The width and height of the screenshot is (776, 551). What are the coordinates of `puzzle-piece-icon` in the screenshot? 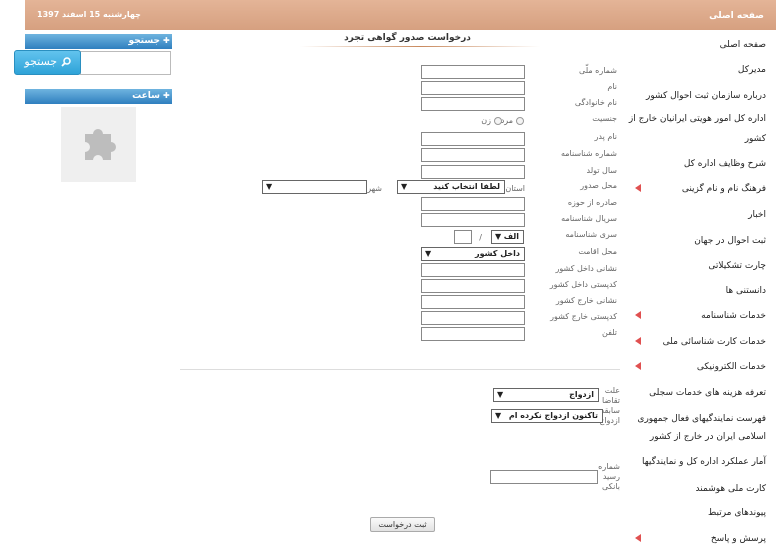 It's located at (100, 144).